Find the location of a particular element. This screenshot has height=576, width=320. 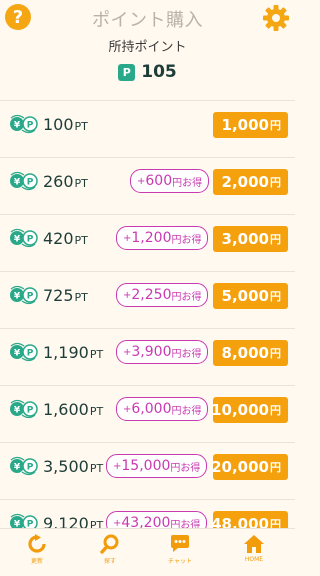

bonus-amount: 3,900 is located at coordinates (151, 352).